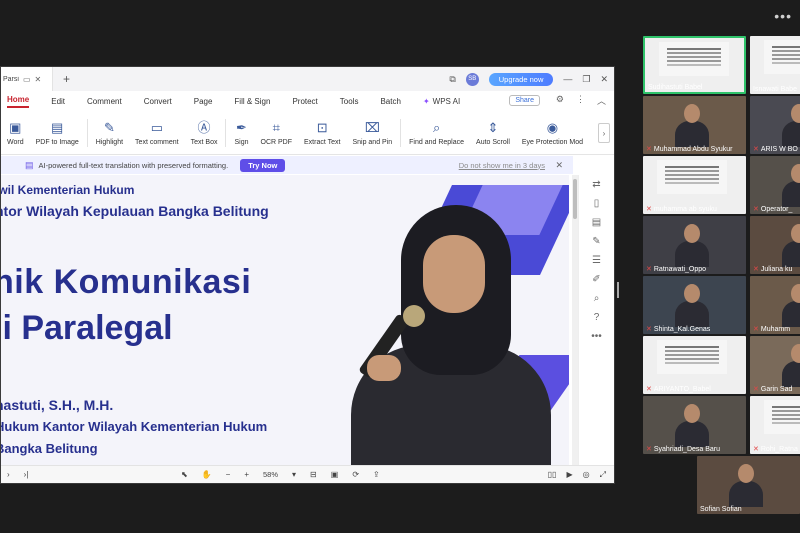  I want to click on more-menu-icon: ⋮, so click(580, 100).